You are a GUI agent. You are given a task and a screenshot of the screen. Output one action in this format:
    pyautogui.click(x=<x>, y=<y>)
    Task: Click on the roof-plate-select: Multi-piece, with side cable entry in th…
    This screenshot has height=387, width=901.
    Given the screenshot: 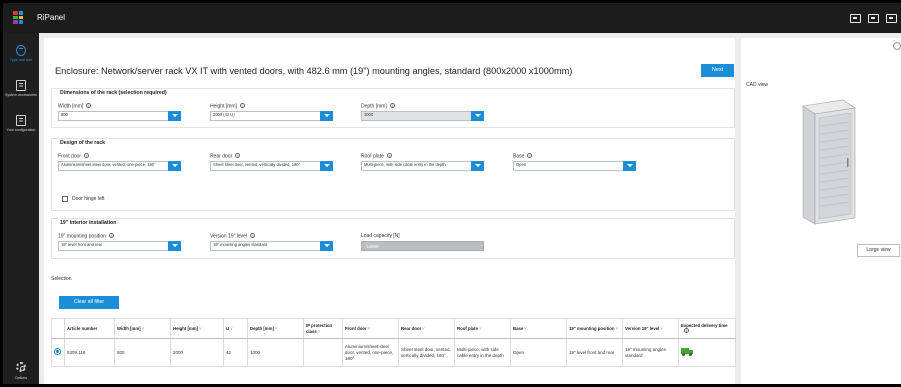 What is the action you would take?
    pyautogui.click(x=422, y=166)
    